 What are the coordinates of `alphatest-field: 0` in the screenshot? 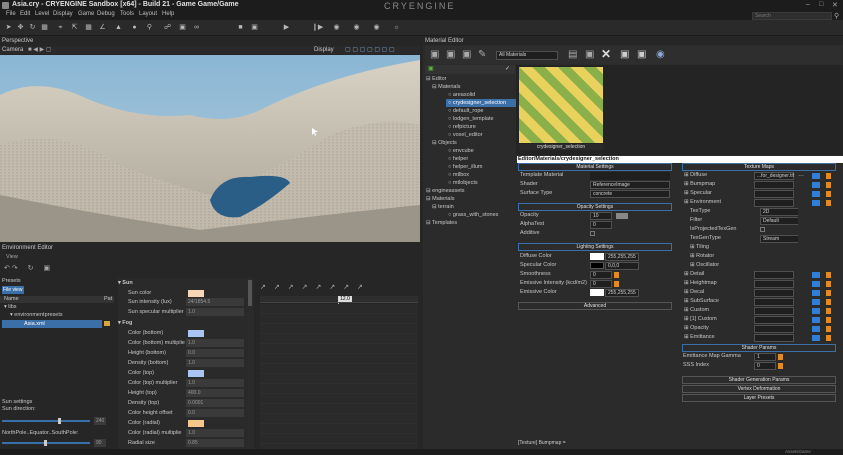 It's located at (601, 225).